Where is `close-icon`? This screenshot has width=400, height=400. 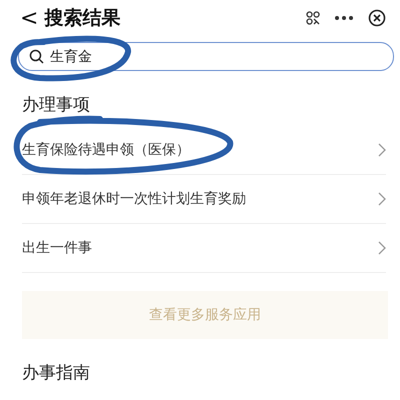 close-icon is located at coordinates (377, 18).